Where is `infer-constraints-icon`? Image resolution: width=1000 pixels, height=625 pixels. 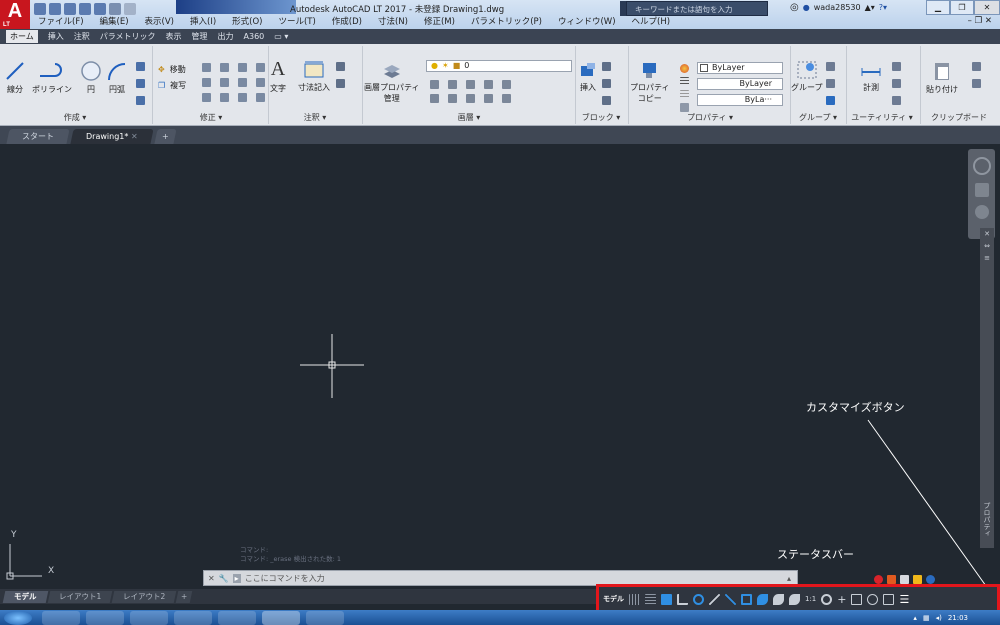 infer-constraints-icon is located at coordinates (666, 599).